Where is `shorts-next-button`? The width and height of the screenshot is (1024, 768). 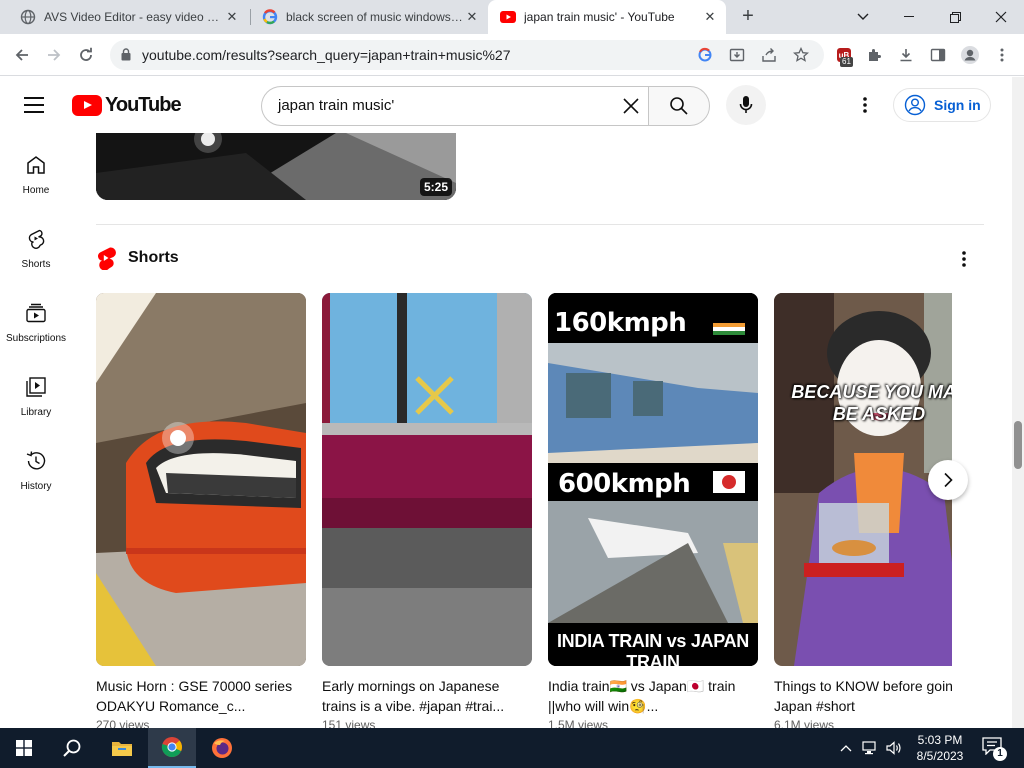
shorts-next-button is located at coordinates (948, 480).